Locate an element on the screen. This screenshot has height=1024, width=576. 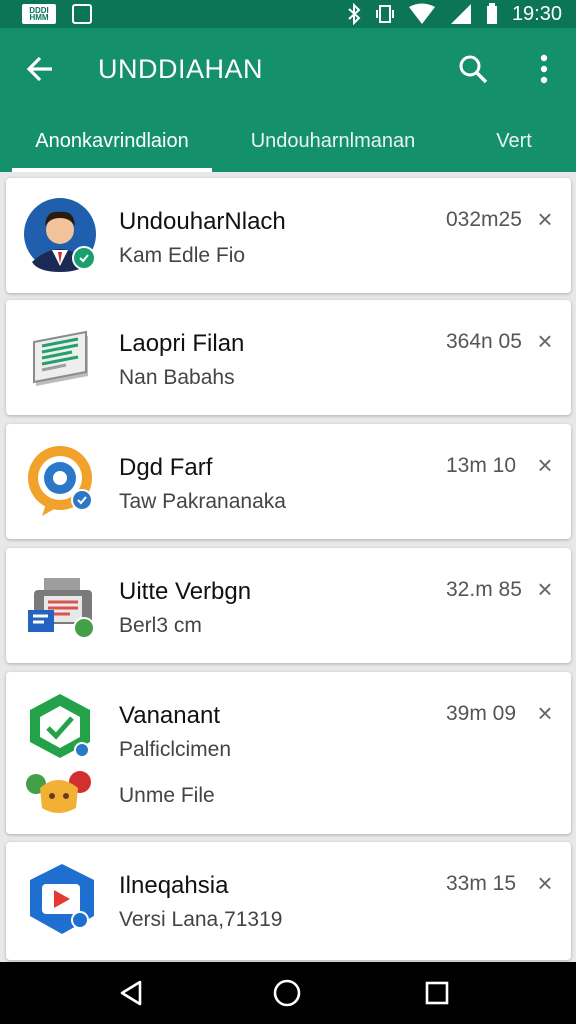
item-subtitle: Kam Edle Fio is located at coordinates (182, 255).